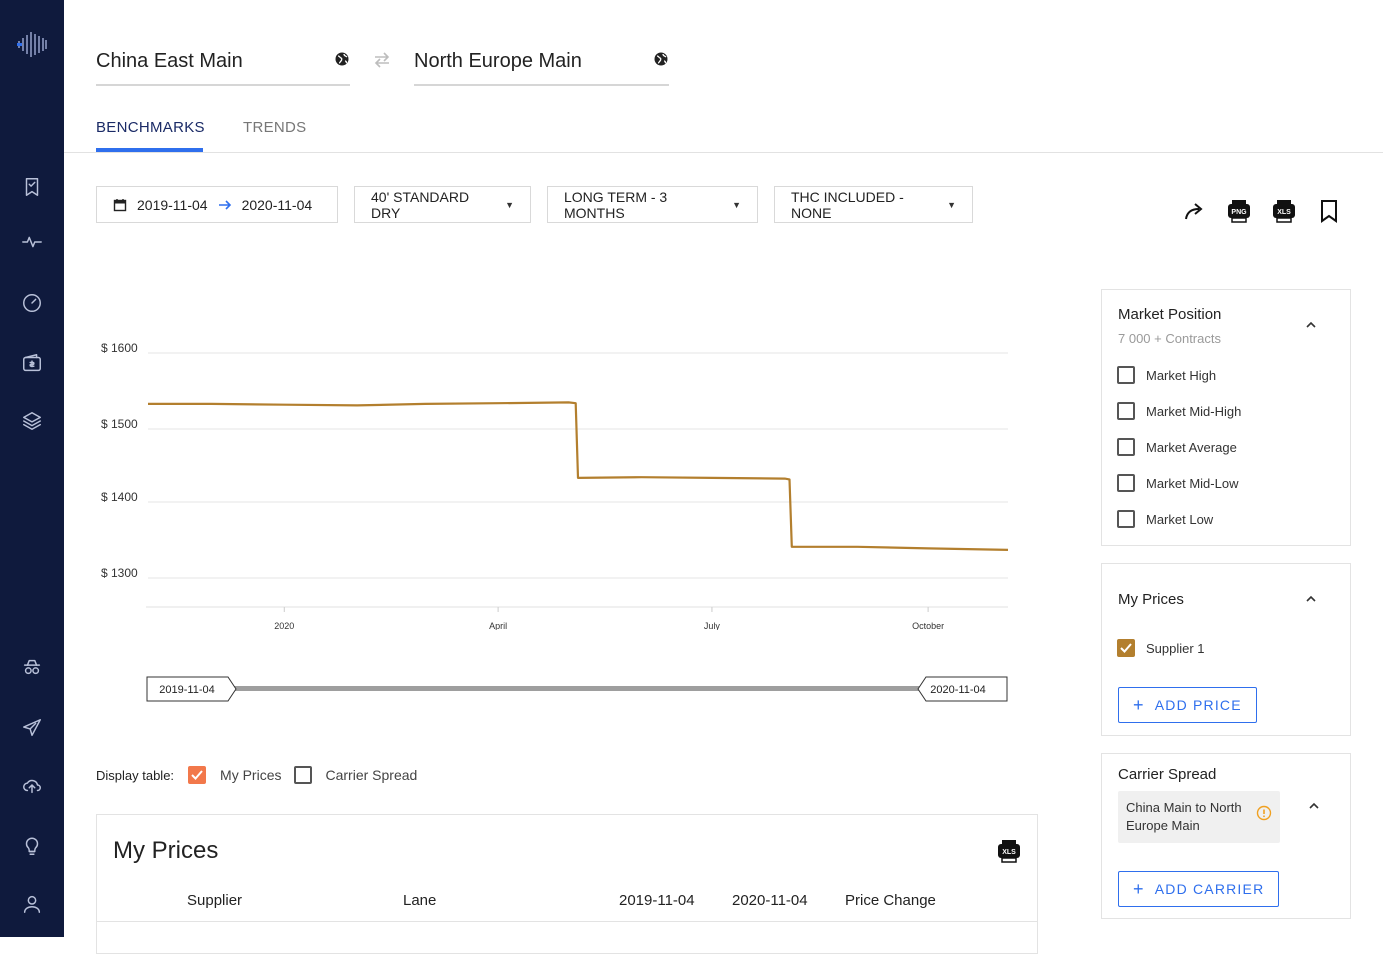  I want to click on display-table-row: Display table: My Prices Carrier Spread, so click(262, 775).